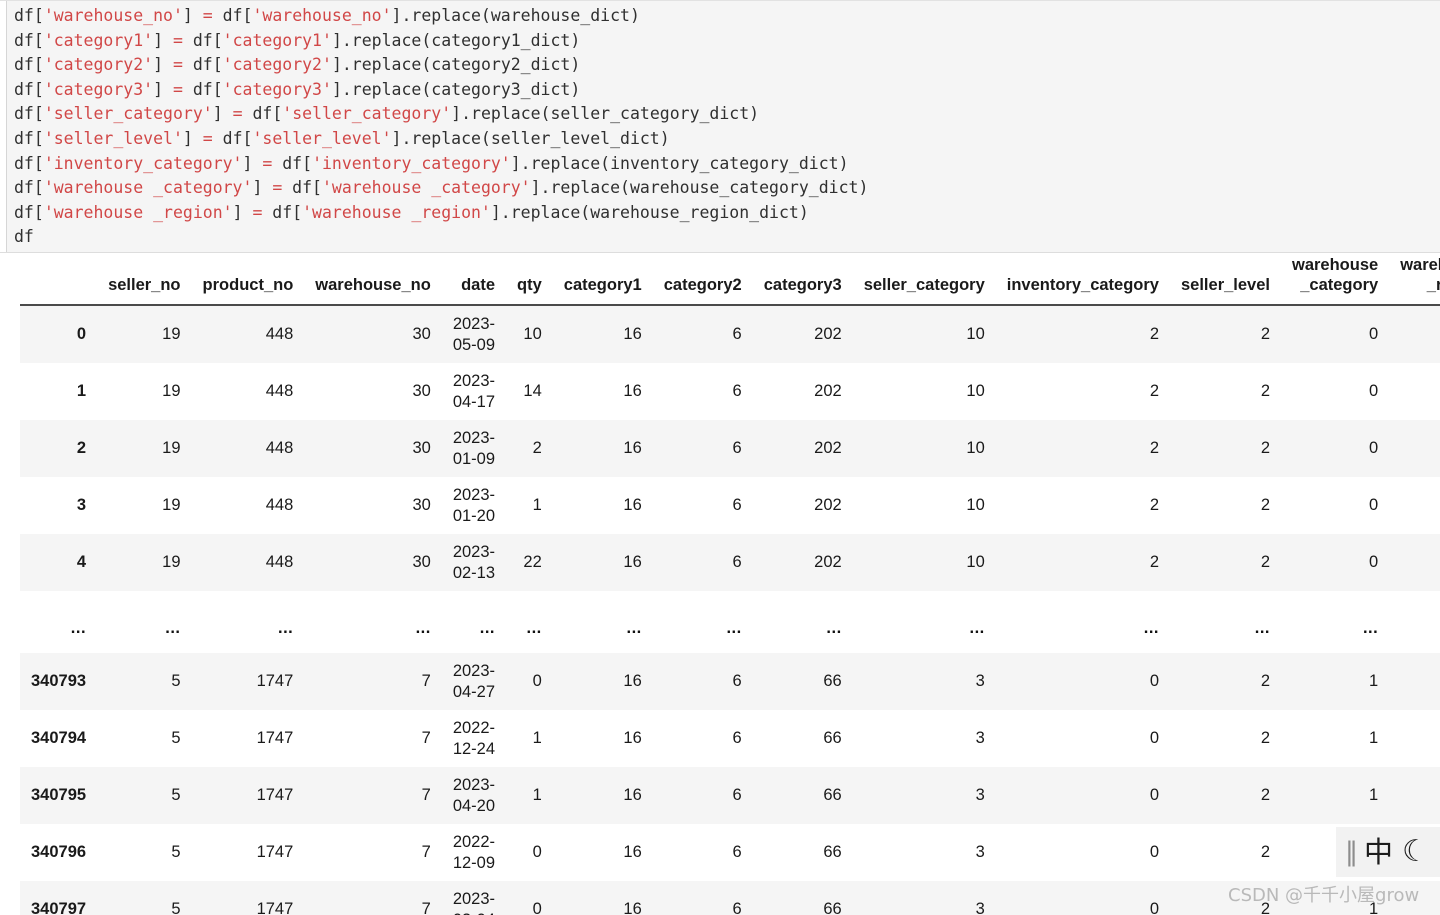  What do you see at coordinates (441, 237) in the screenshot?
I see `code-line: df` at bounding box center [441, 237].